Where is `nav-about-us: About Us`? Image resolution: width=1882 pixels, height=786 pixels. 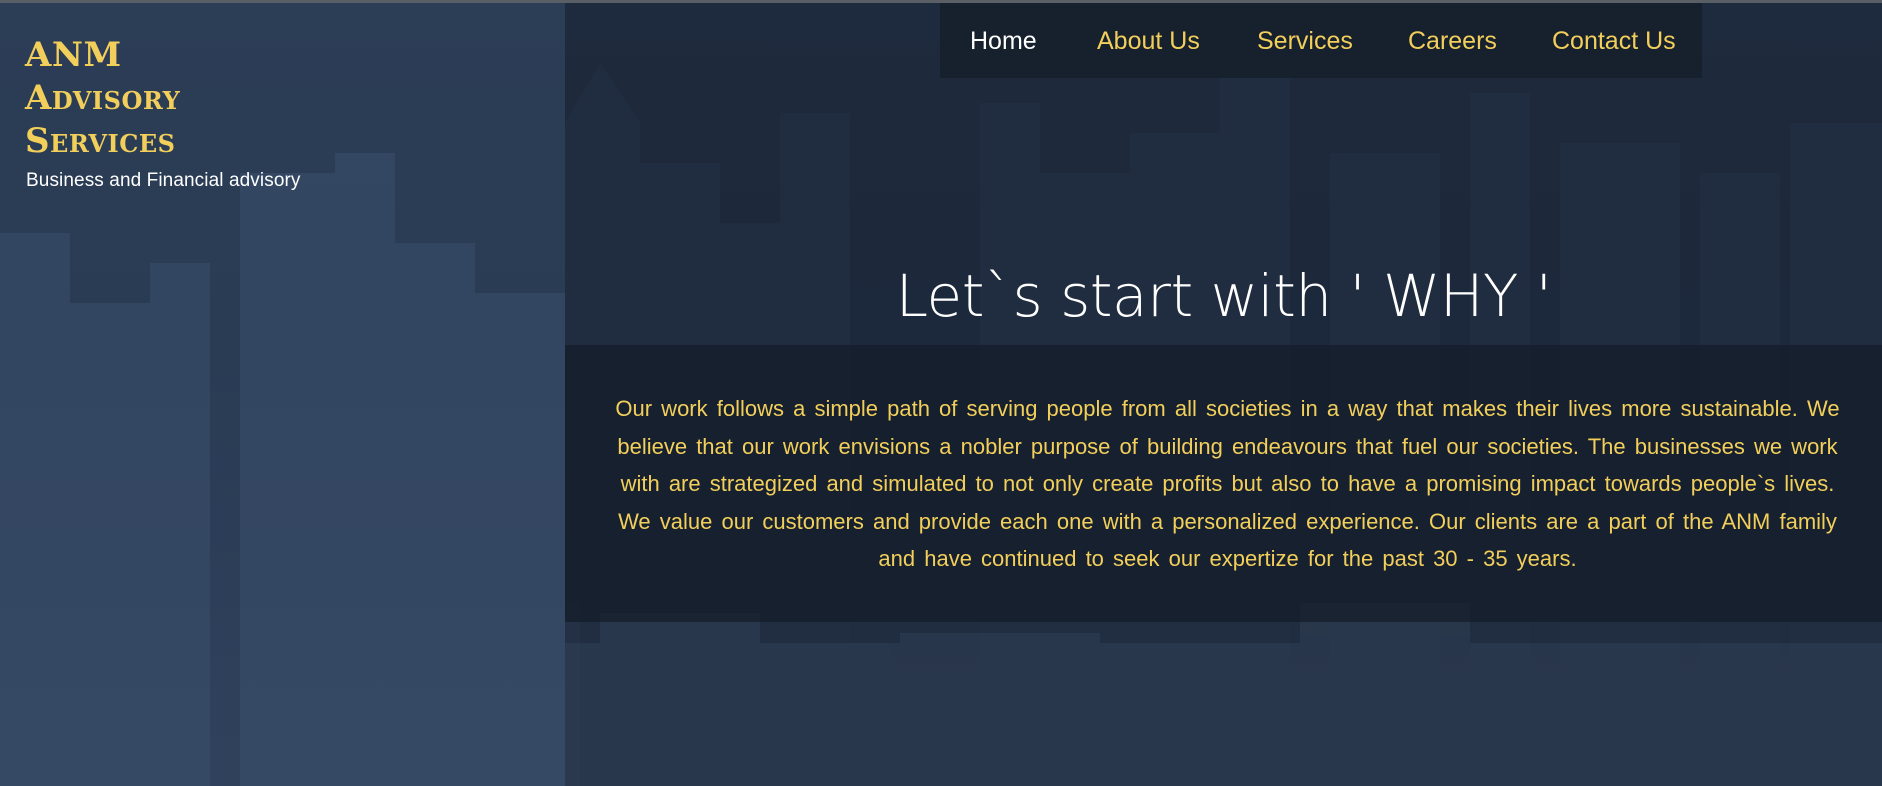 nav-about-us: About Us is located at coordinates (1148, 41).